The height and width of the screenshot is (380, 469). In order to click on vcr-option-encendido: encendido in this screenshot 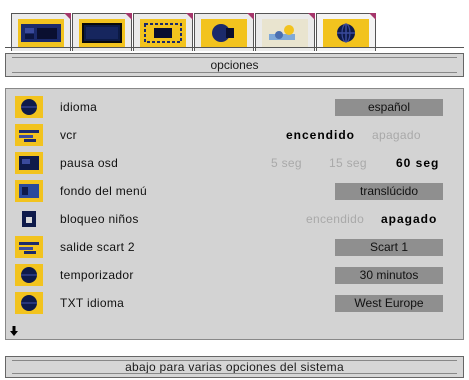, I will do `click(320, 135)`.